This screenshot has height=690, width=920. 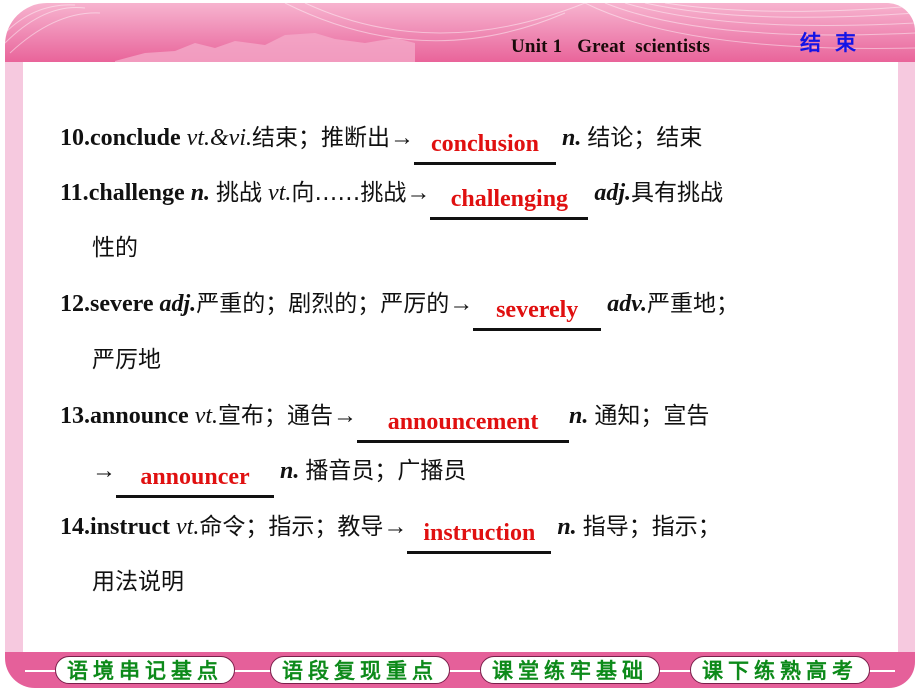 What do you see at coordinates (290, 471) in the screenshot?
I see `answer-pos-2: n.` at bounding box center [290, 471].